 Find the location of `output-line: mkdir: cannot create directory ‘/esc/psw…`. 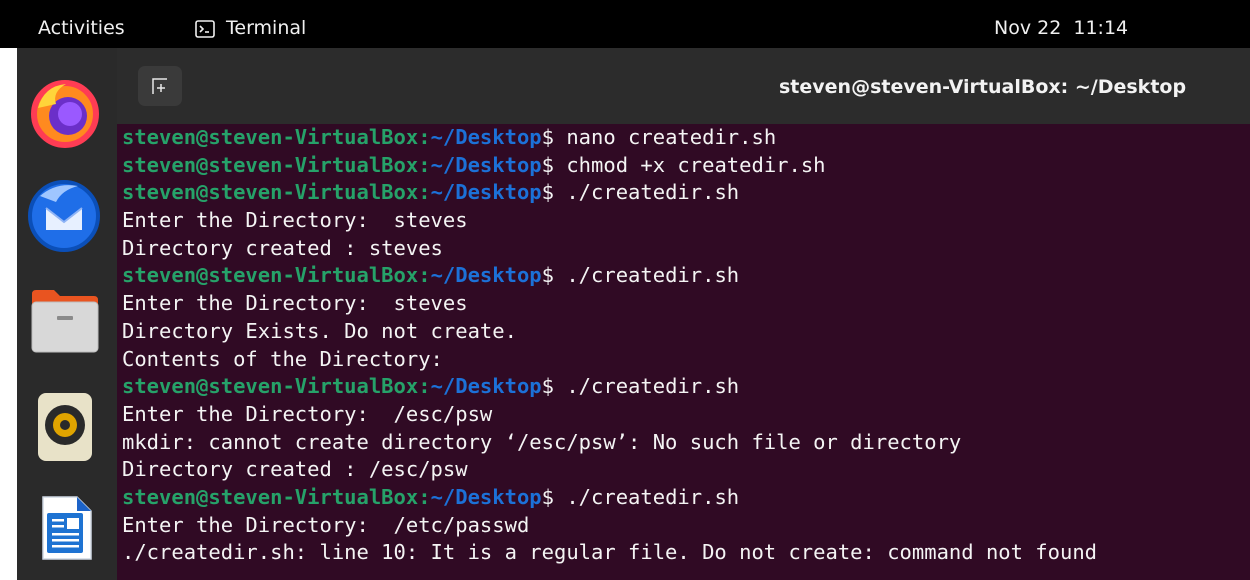

output-line: mkdir: cannot create directory ‘/esc/psw… is located at coordinates (685, 443).